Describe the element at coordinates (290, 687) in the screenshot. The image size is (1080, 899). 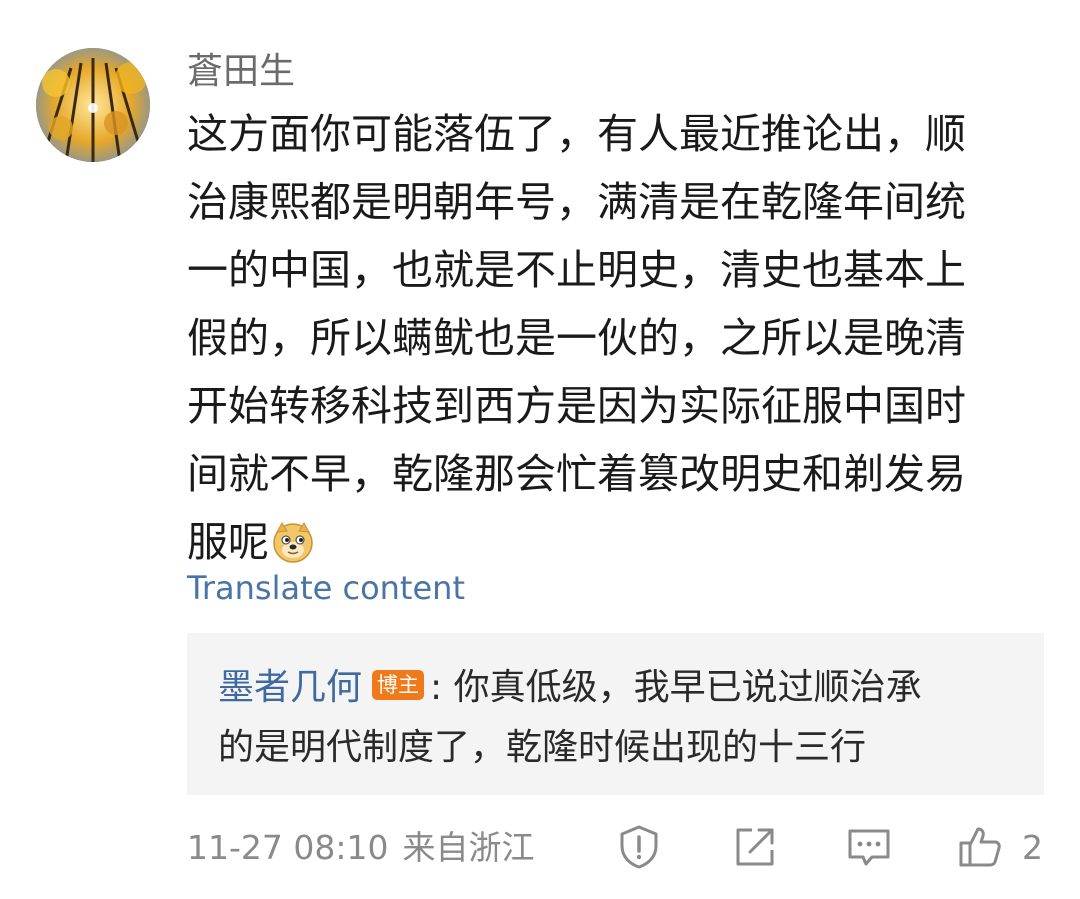
I see `reply-author: 墨者几何` at that location.